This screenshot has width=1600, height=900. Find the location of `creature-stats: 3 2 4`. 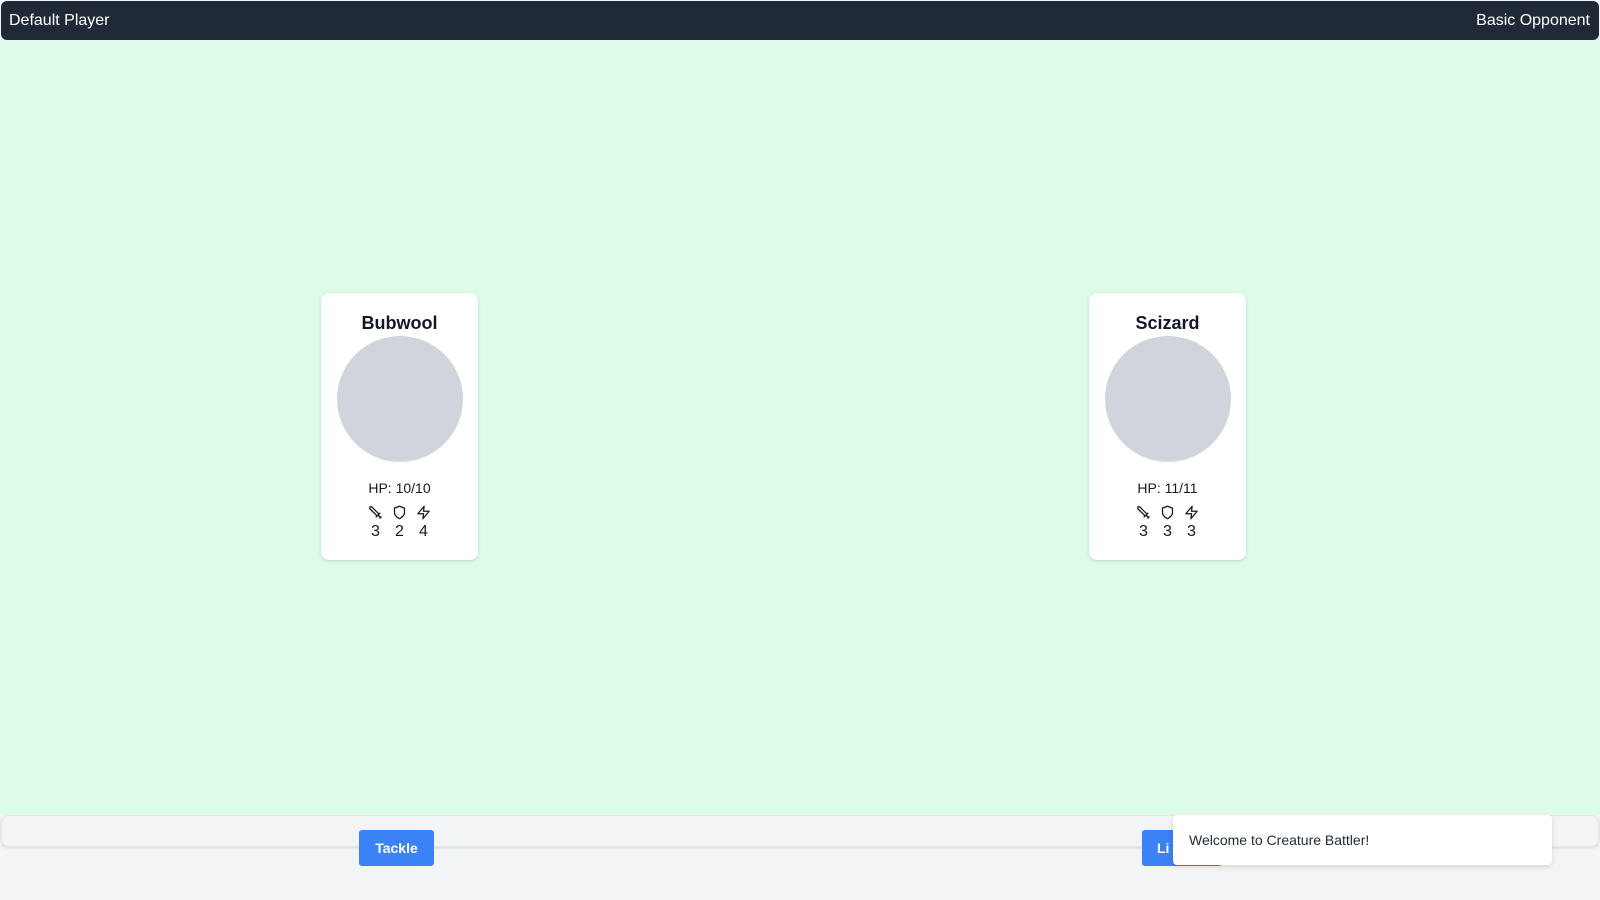

creature-stats: 3 2 4 is located at coordinates (399, 522).